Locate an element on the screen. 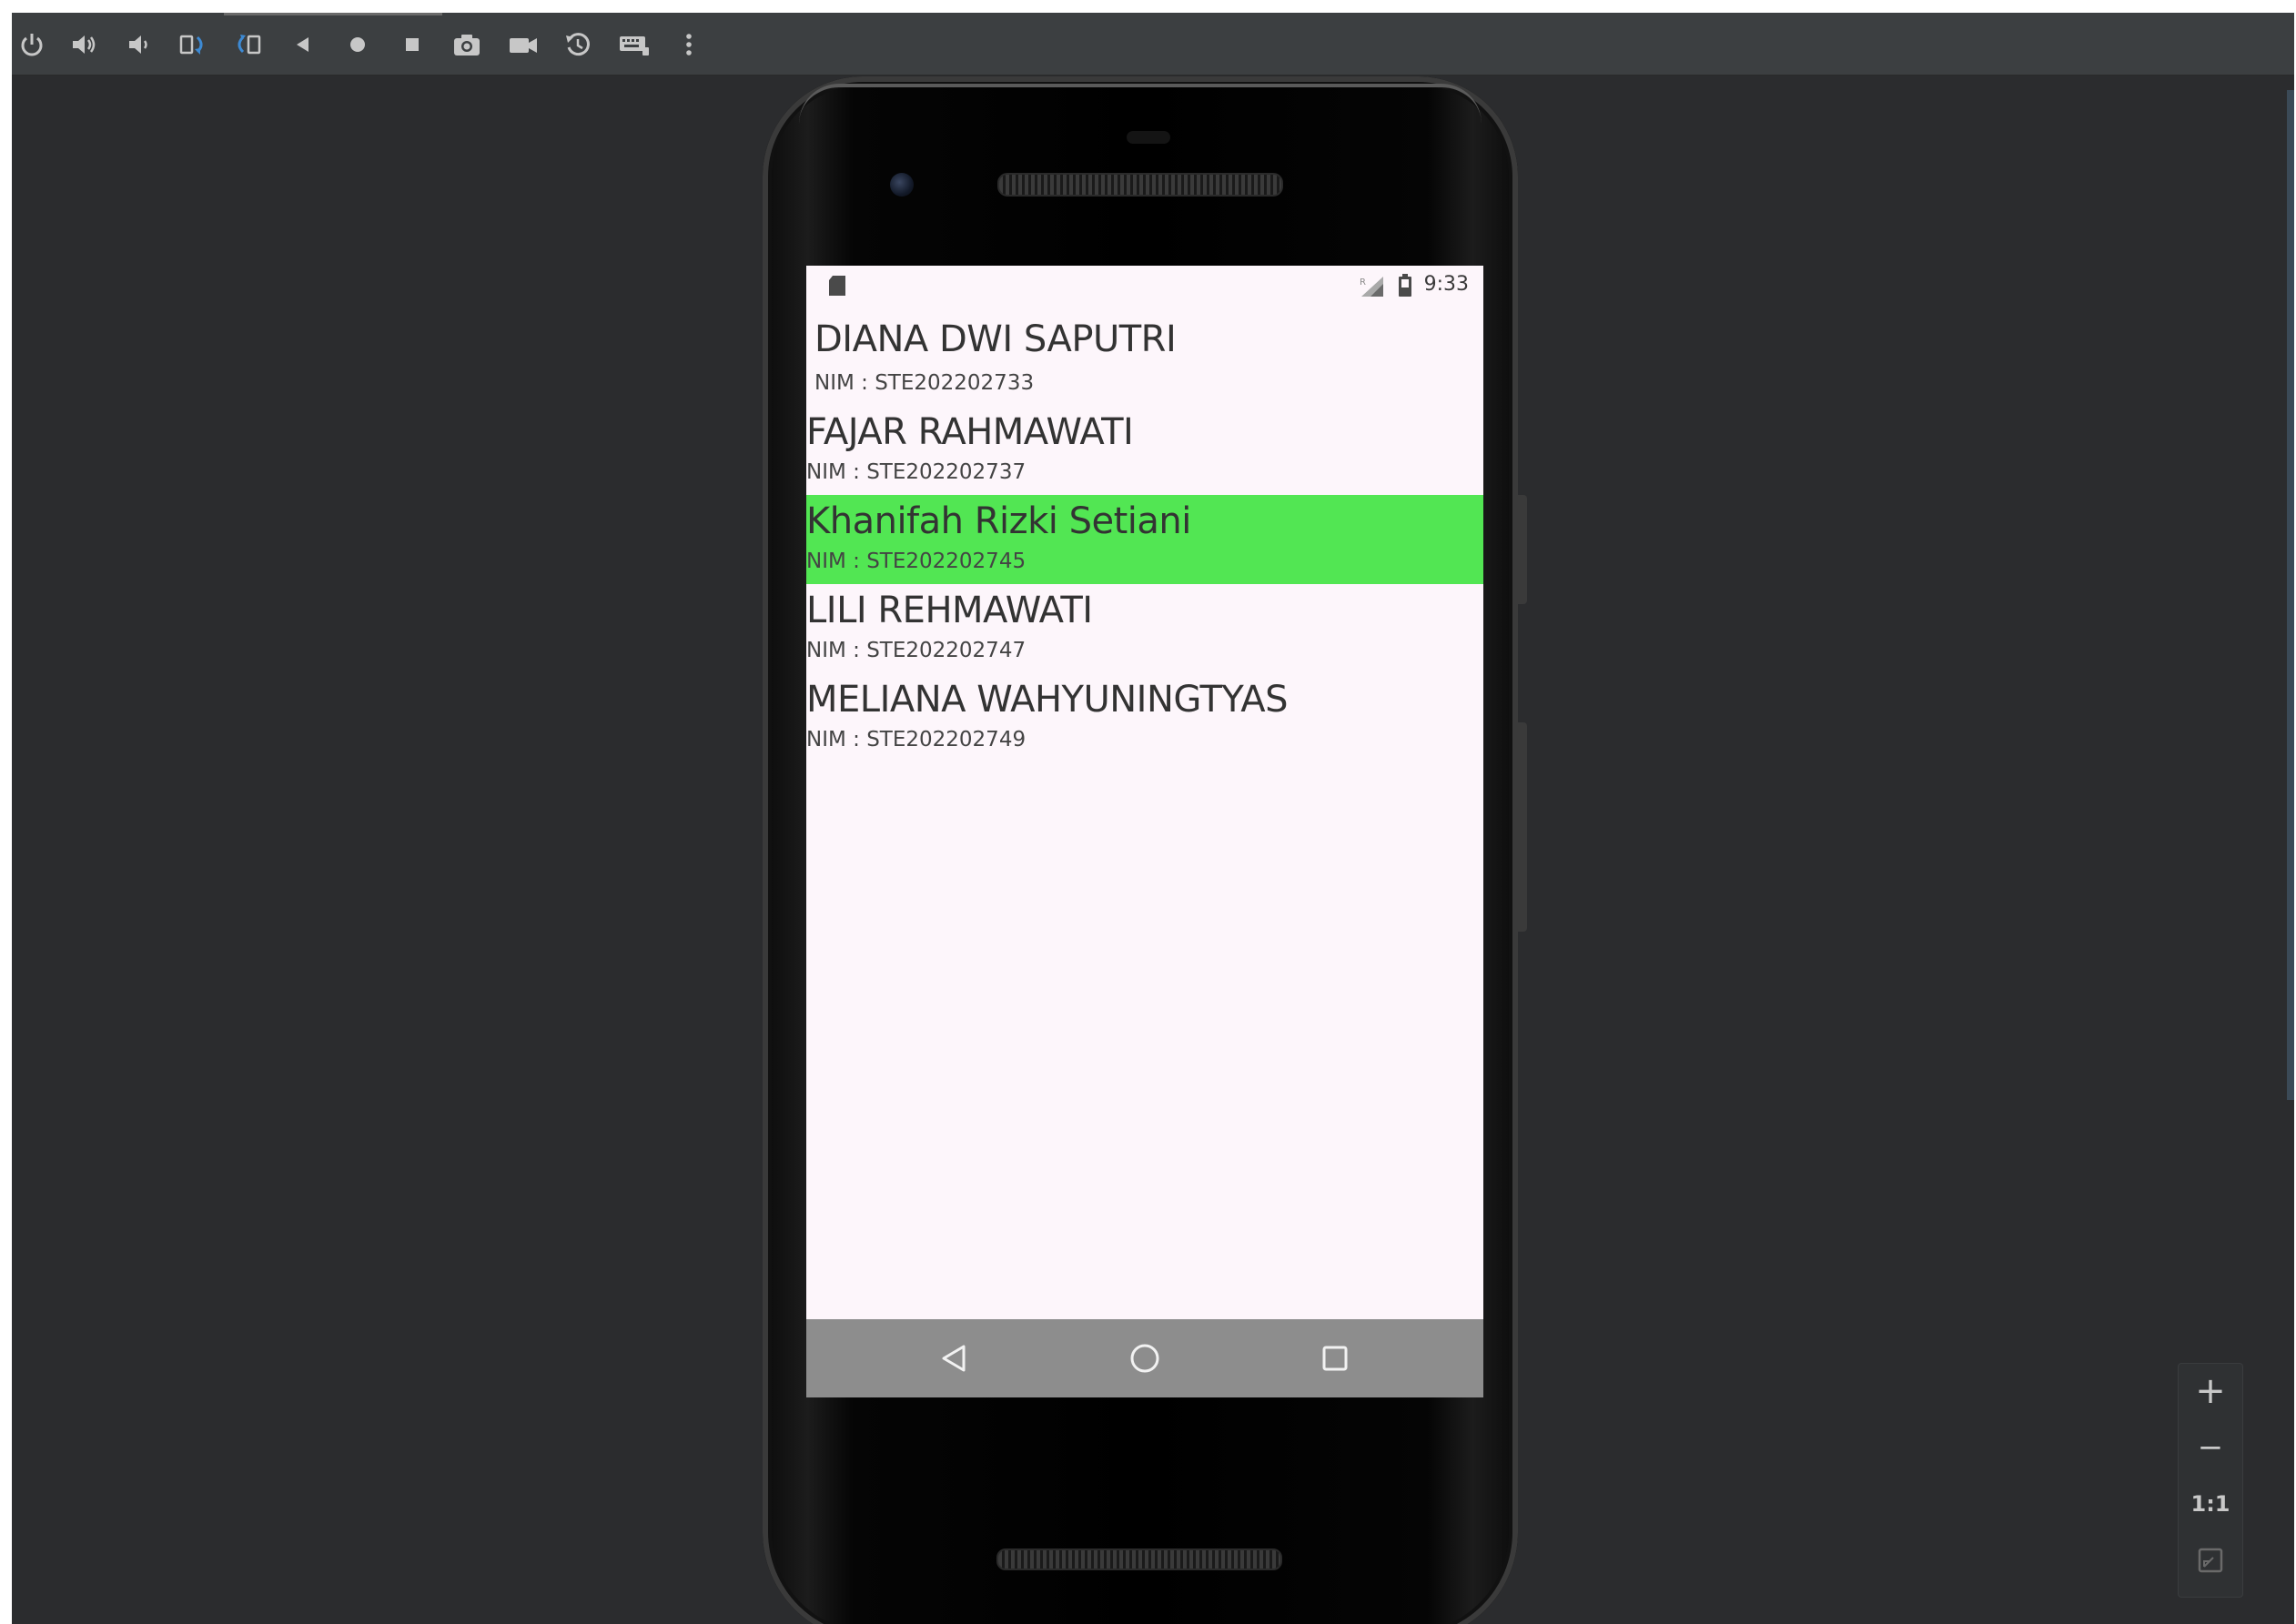 The image size is (2296, 1624). power-icon is located at coordinates (32, 45).